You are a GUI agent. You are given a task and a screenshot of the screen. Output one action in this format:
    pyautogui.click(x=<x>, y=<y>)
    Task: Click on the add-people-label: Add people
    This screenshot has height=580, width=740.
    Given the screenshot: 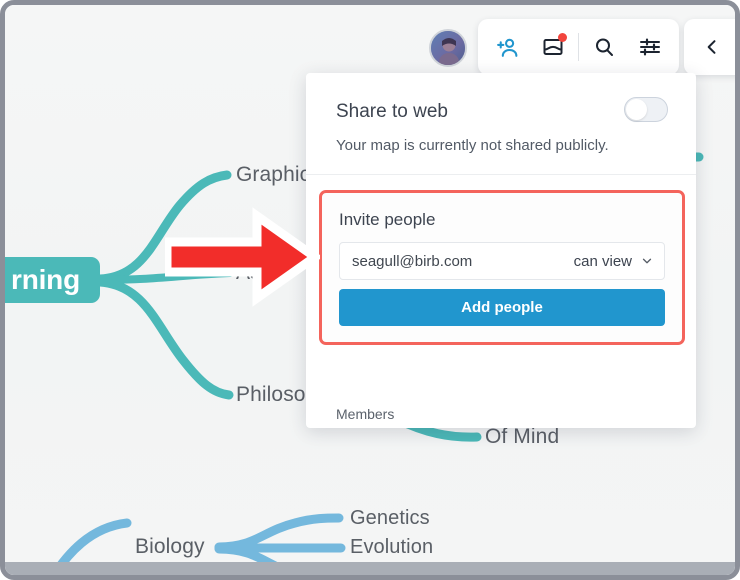 What is the action you would take?
    pyautogui.click(x=502, y=307)
    